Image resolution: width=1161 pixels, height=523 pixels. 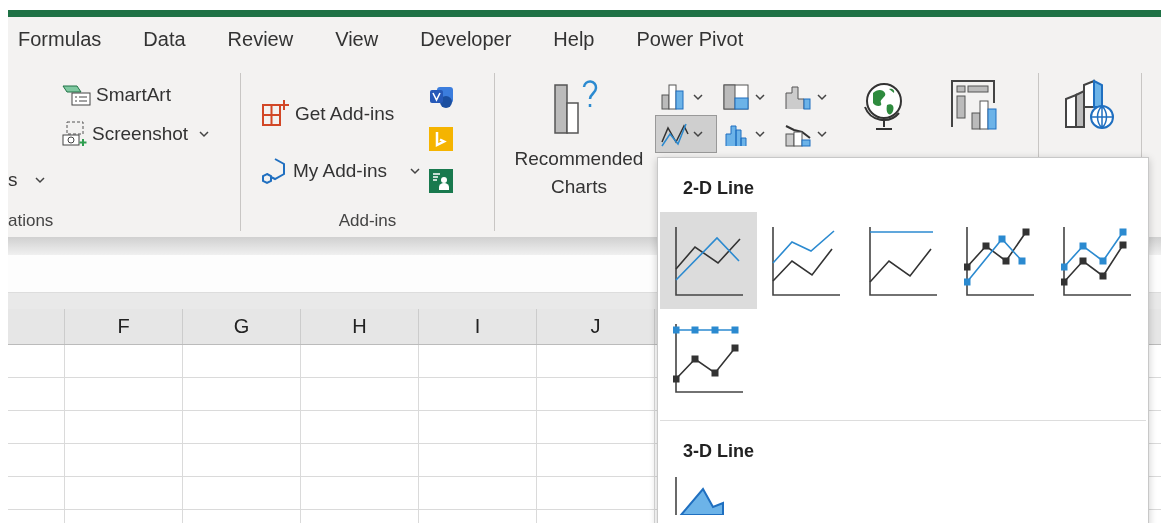 What do you see at coordinates (686, 134) in the screenshot?
I see `line-chart-button` at bounding box center [686, 134].